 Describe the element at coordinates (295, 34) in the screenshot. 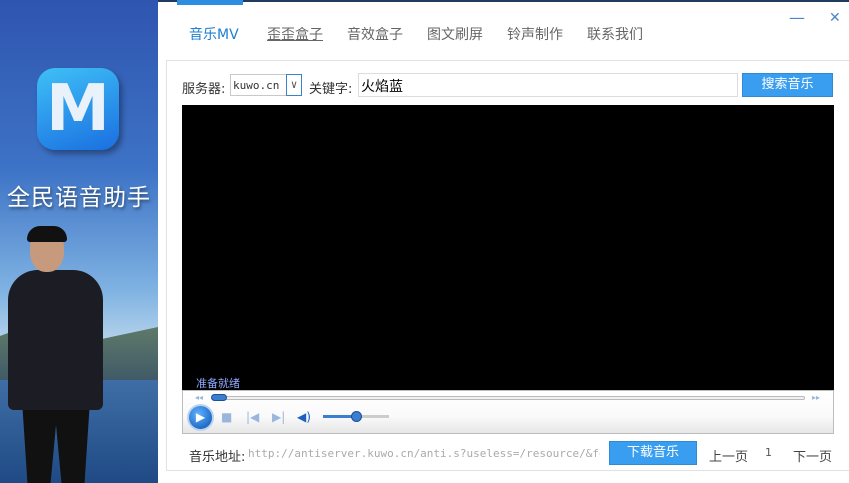

I see `tab-yy-box: 歪歪盒子` at that location.